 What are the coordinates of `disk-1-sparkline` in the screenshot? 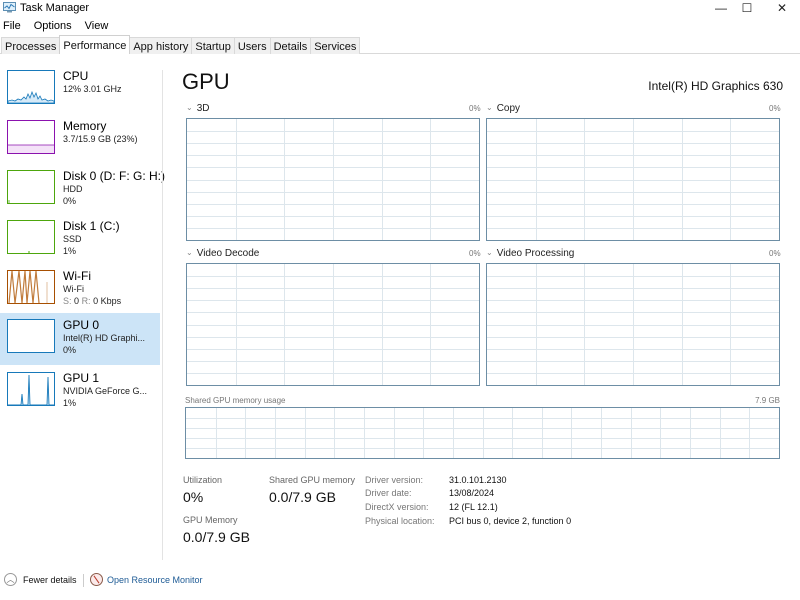 It's located at (31, 237).